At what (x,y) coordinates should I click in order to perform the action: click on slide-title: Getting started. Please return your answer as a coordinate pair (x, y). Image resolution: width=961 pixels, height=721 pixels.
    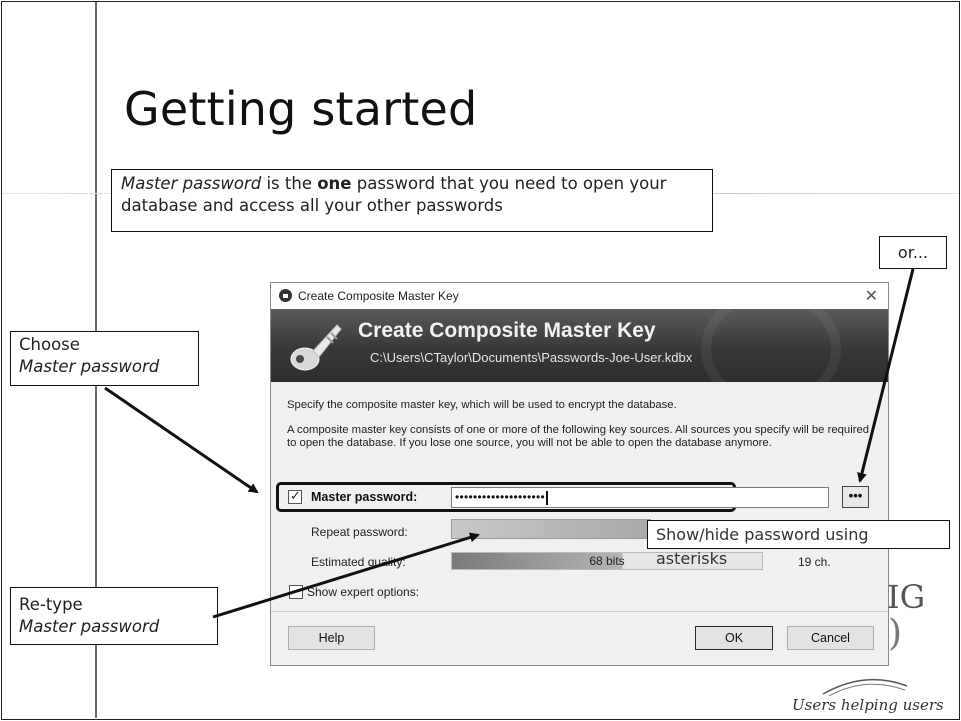
    Looking at the image, I should click on (301, 109).